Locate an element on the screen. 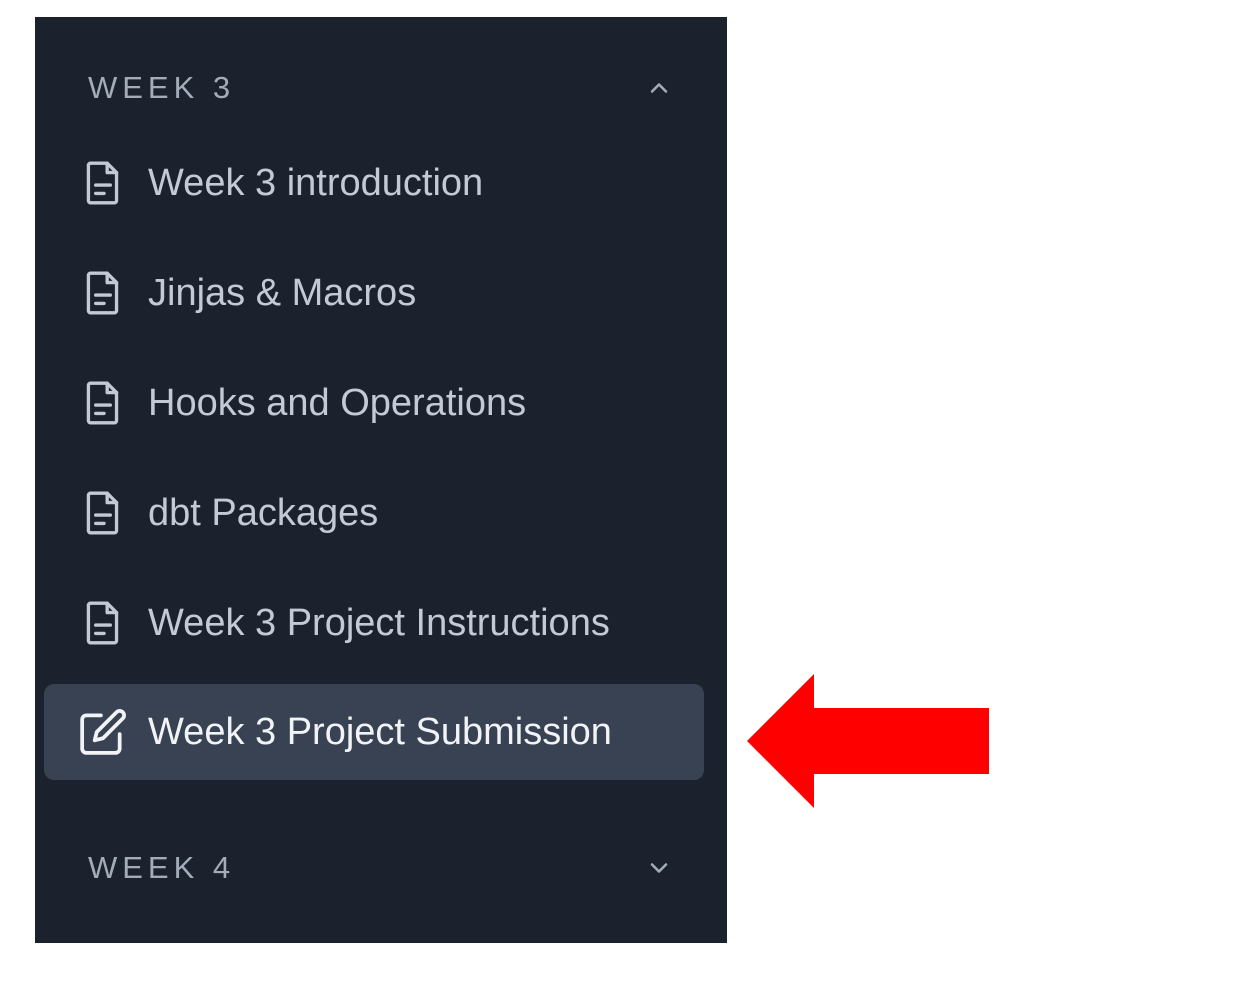  edit-icon is located at coordinates (103, 732).